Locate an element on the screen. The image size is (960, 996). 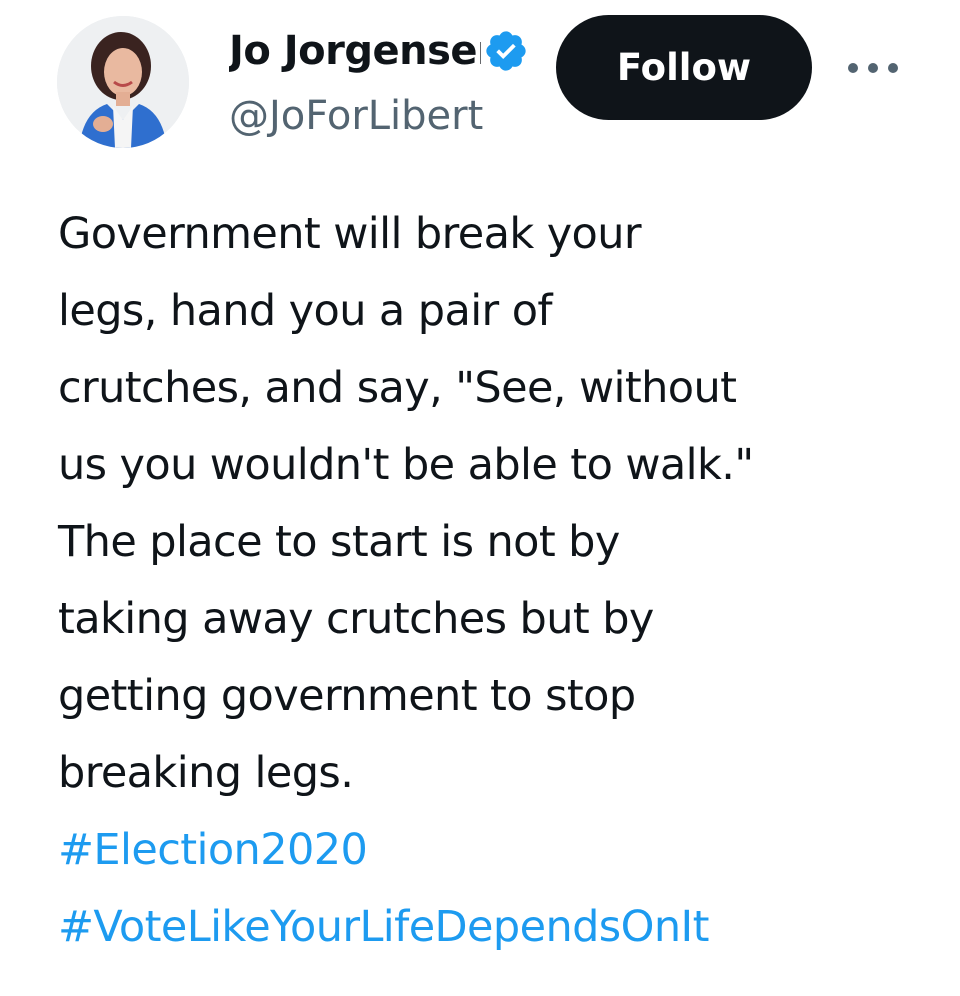
hashtag-link-election2020: #Election2020 is located at coordinates (503, 850).